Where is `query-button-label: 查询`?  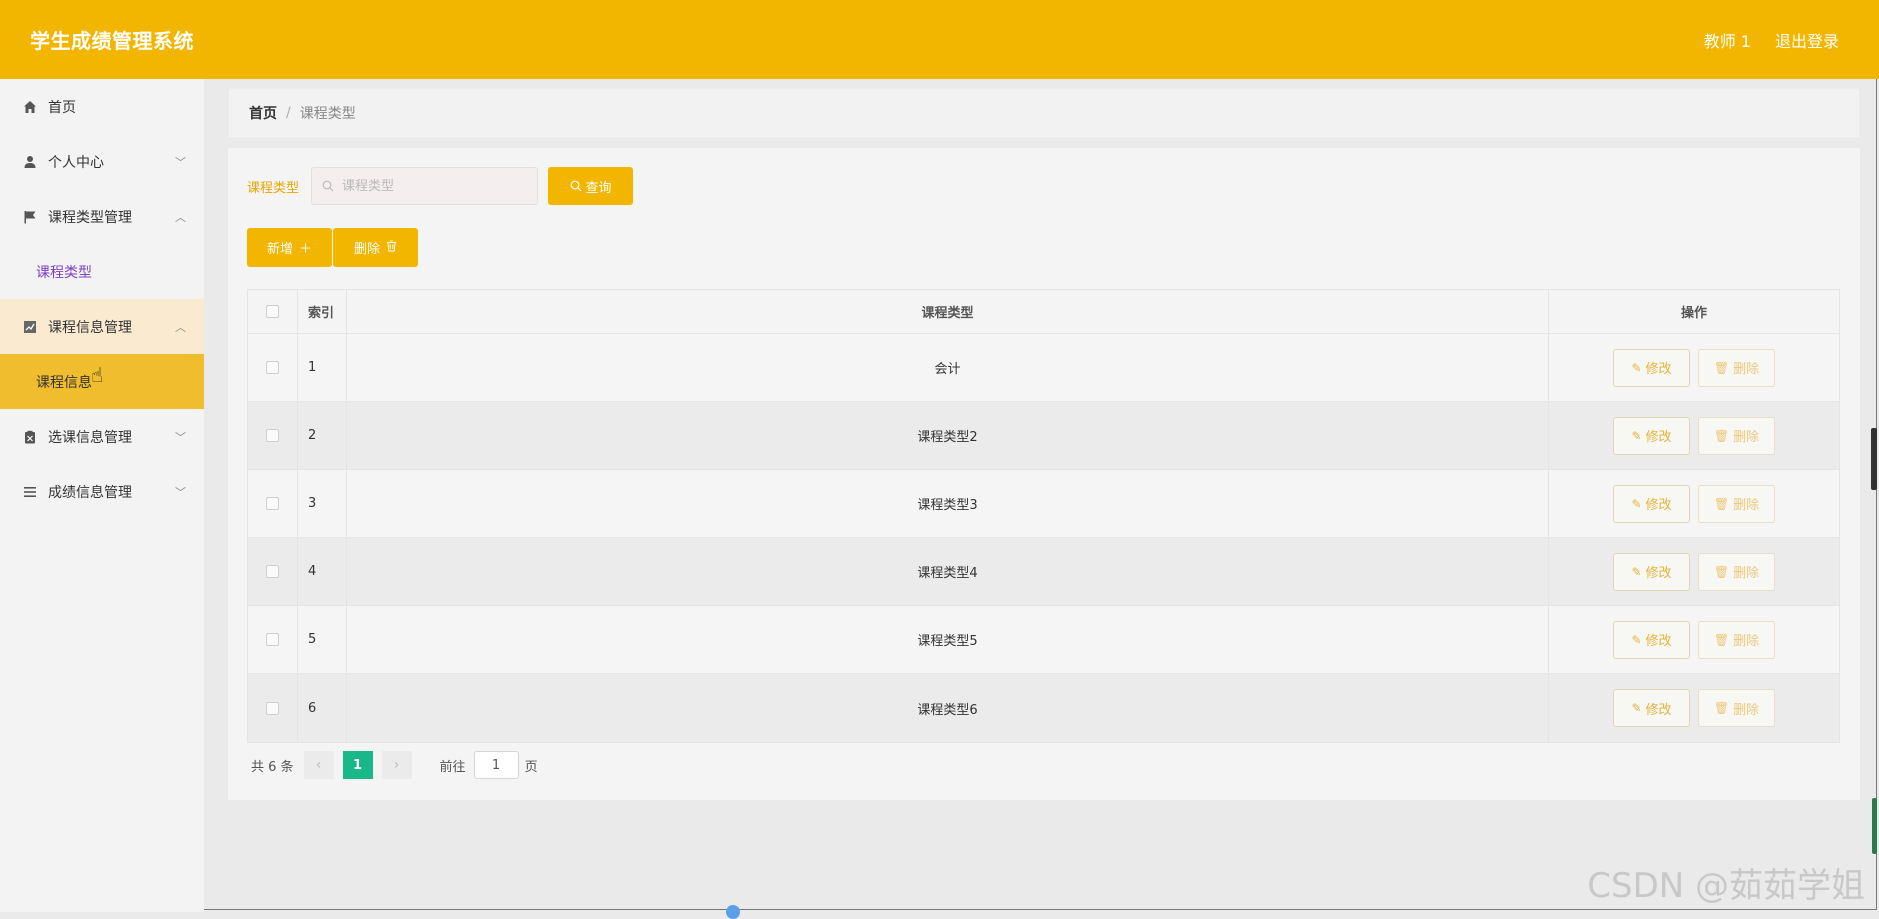
query-button-label: 查询 is located at coordinates (598, 188).